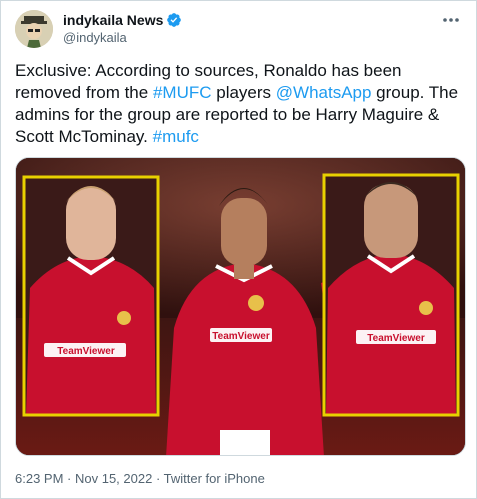 Image resolution: width=477 pixels, height=499 pixels. I want to click on author-block: indykaila News @indykaila, so click(122, 28).